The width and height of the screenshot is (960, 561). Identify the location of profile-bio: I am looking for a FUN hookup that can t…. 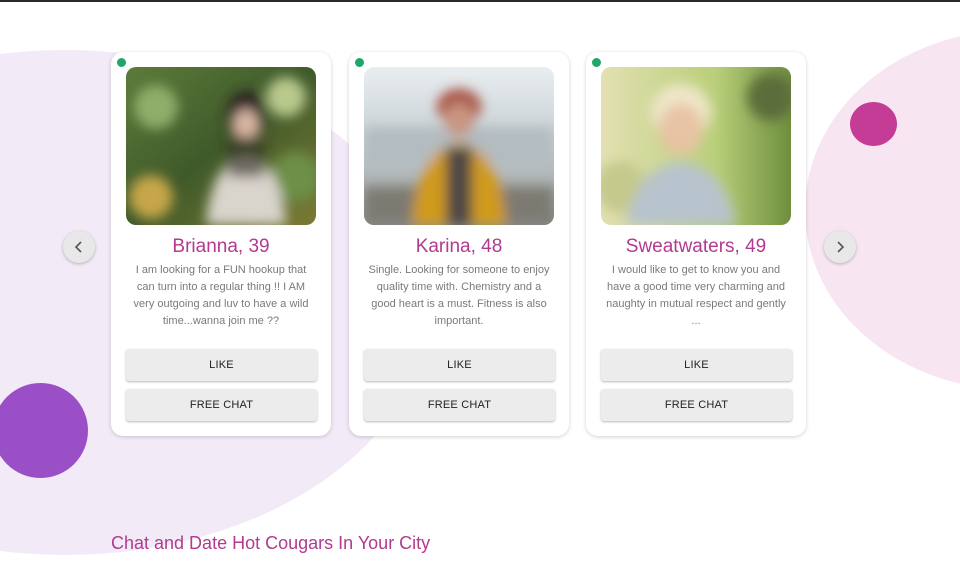
(221, 295).